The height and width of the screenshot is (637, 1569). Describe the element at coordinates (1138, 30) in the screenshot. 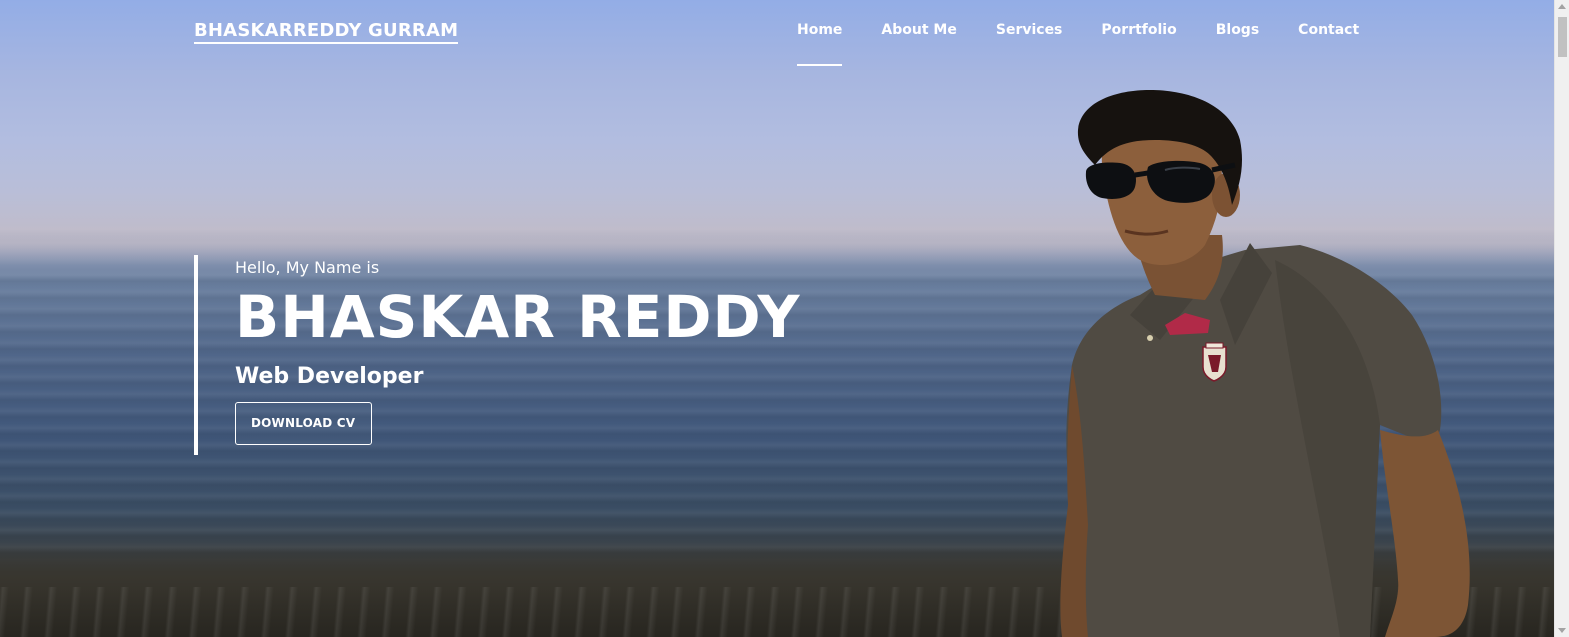

I see `nav-item-portfolio: Porrtfolio` at that location.